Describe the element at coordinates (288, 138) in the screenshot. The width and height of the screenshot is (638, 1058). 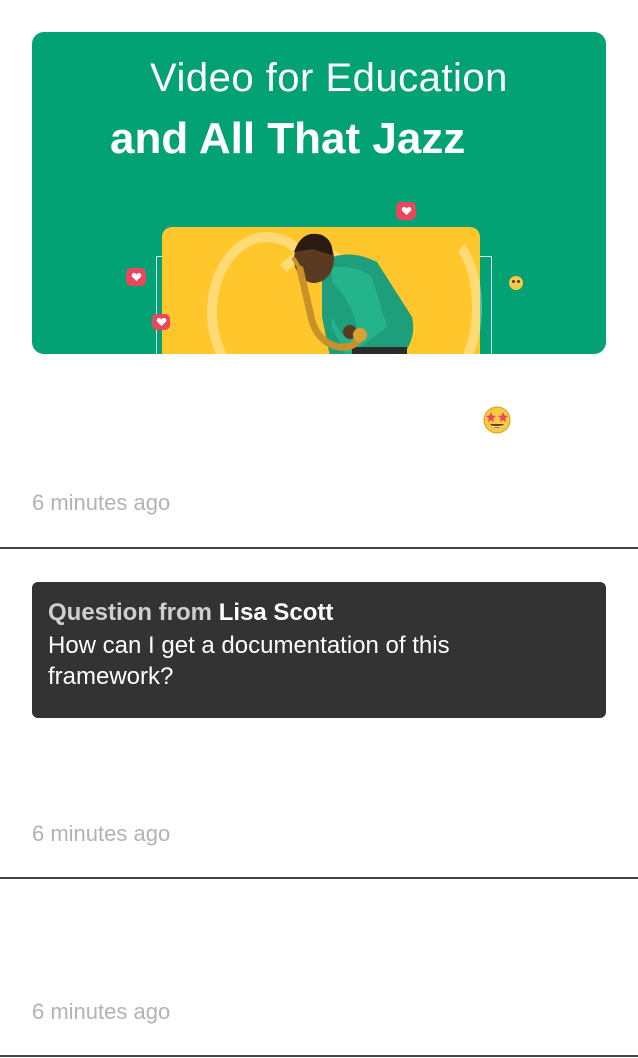
I see `banner-title-line2: and All That Jazz` at that location.